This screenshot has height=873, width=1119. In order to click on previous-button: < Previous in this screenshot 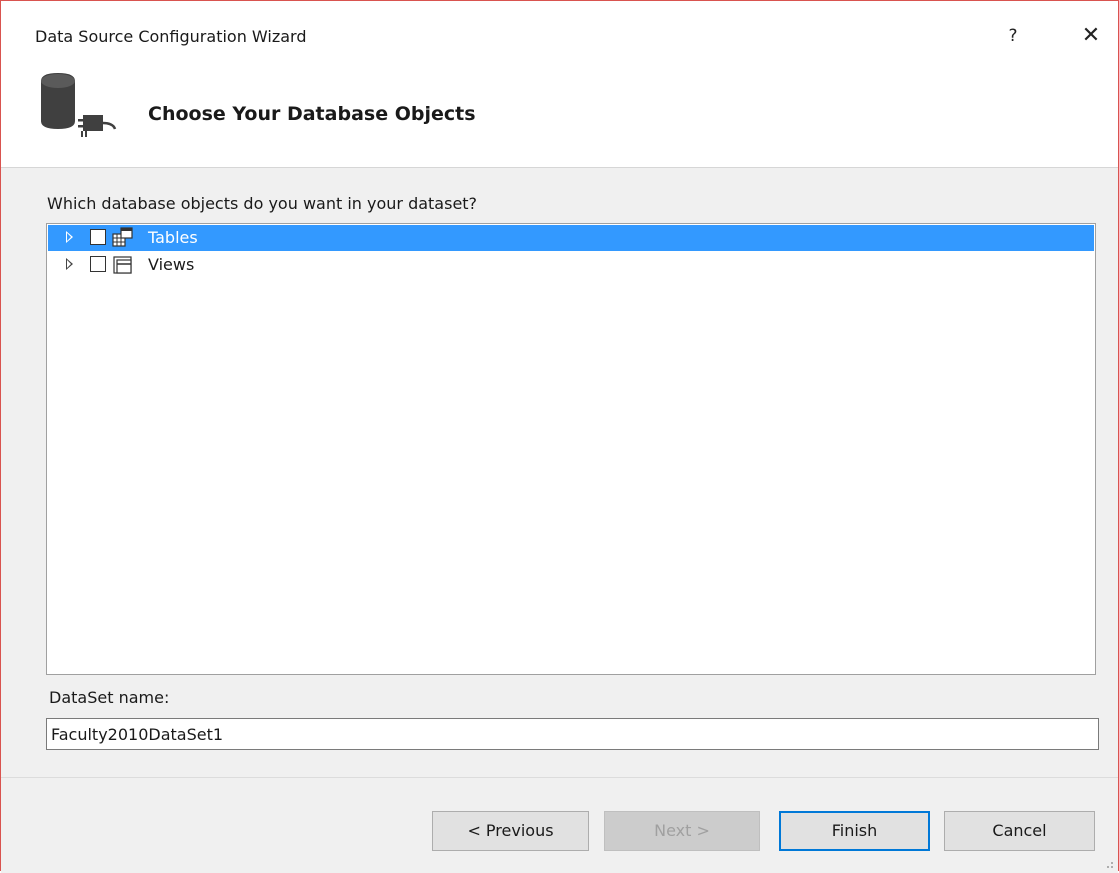, I will do `click(510, 831)`.